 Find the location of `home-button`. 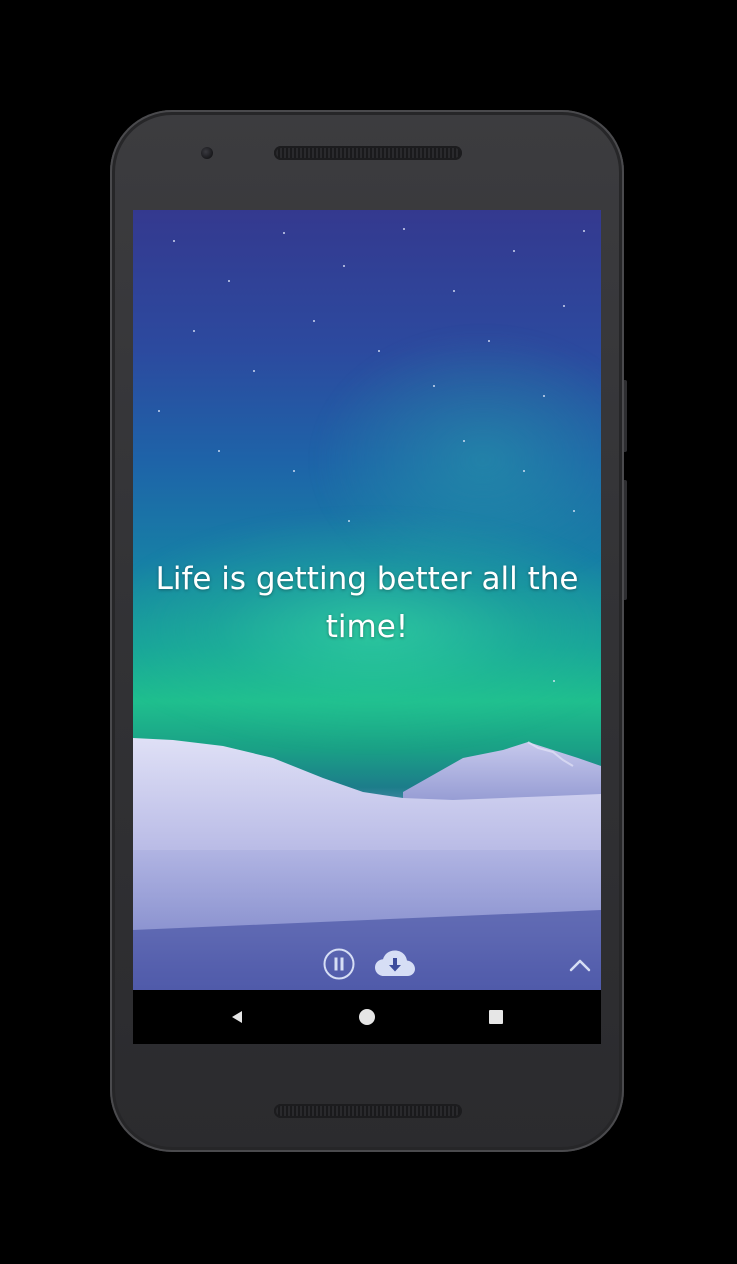

home-button is located at coordinates (367, 1017).